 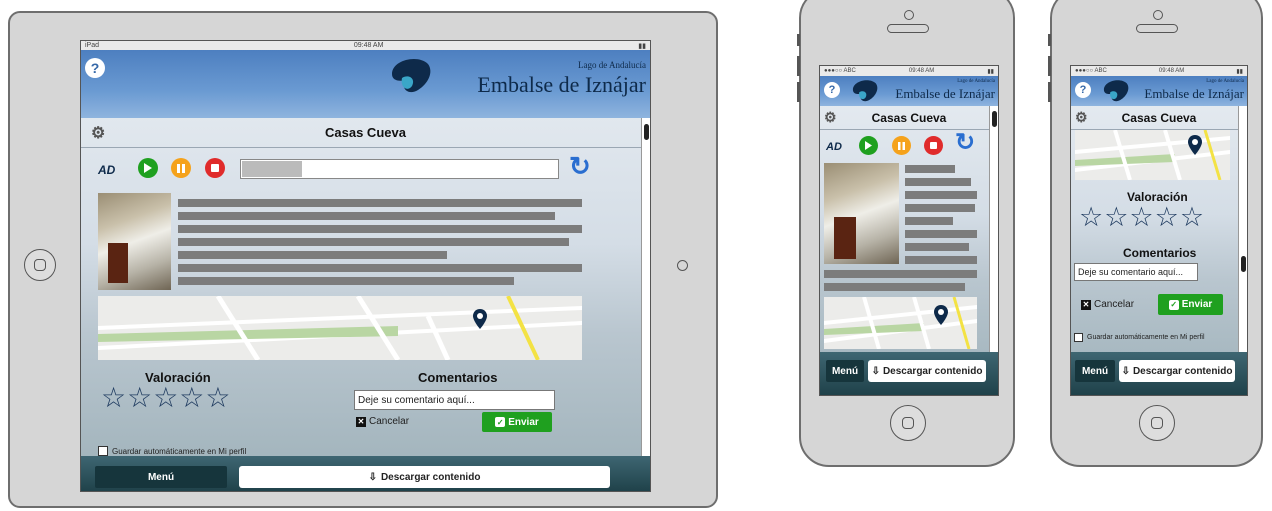 I want to click on send-label: Enviar, so click(x=523, y=422).